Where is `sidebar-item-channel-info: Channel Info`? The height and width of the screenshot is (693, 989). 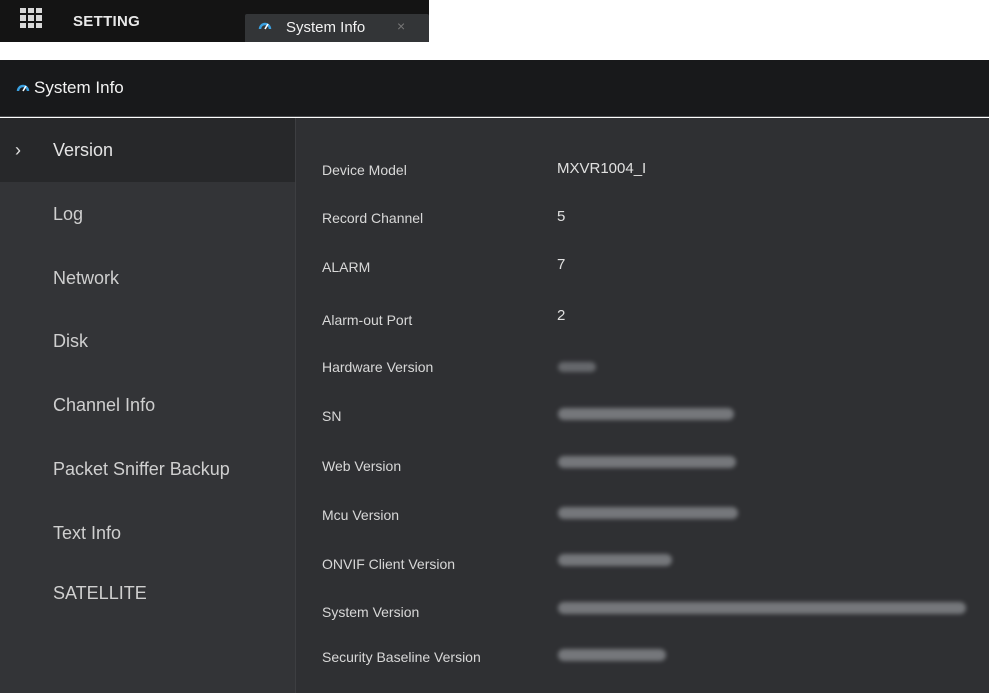
sidebar-item-channel-info: Channel Info is located at coordinates (147, 406).